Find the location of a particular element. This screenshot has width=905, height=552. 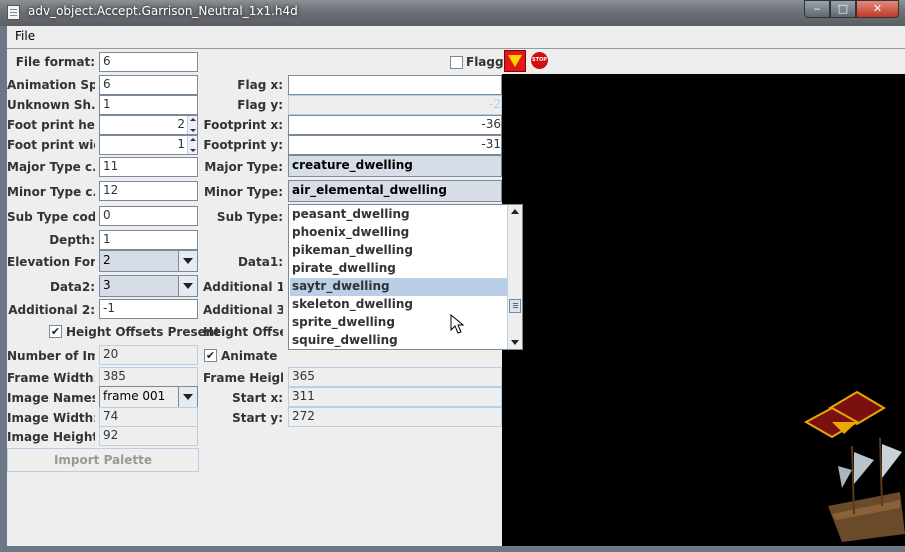

stop-icon is located at coordinates (540, 61).